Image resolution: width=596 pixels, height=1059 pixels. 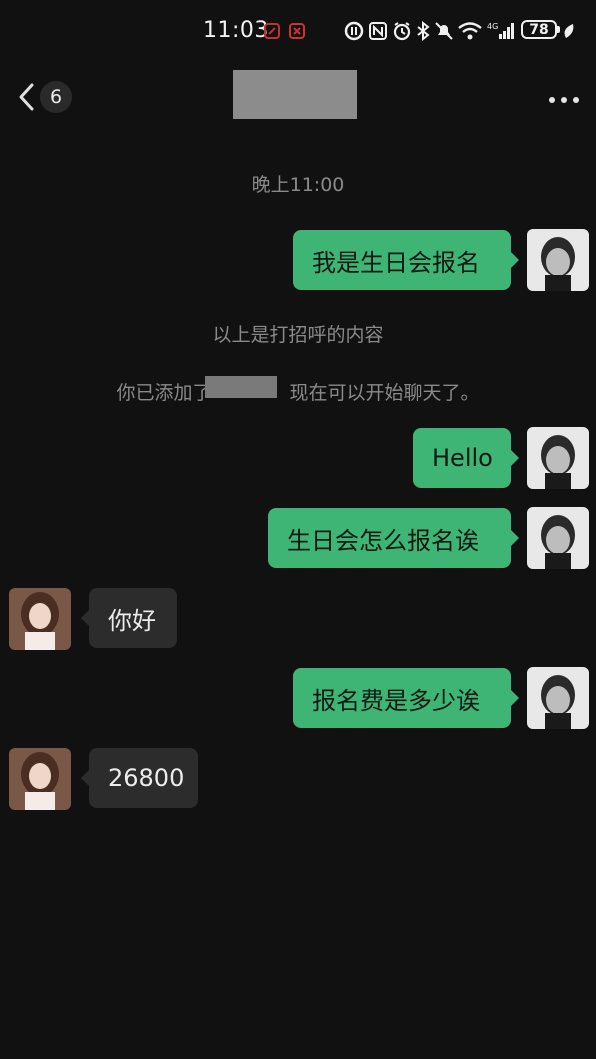 What do you see at coordinates (241, 387) in the screenshot?
I see `redacted-name` at bounding box center [241, 387].